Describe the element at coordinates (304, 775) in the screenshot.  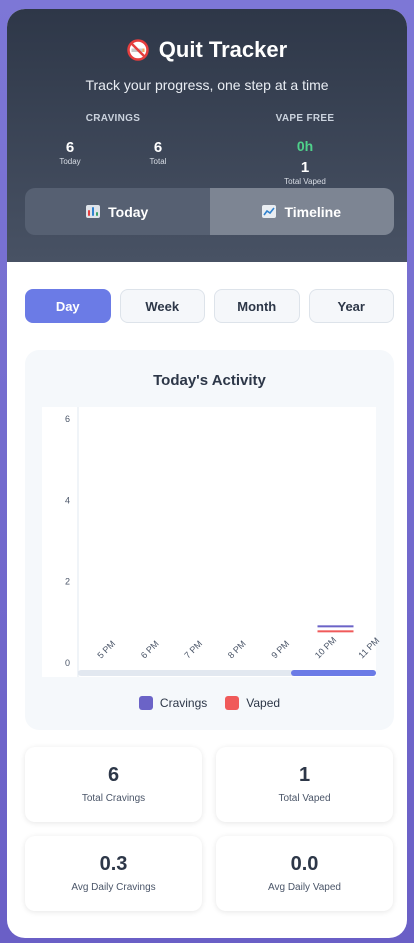
I see `total-vaped-value: 1` at that location.